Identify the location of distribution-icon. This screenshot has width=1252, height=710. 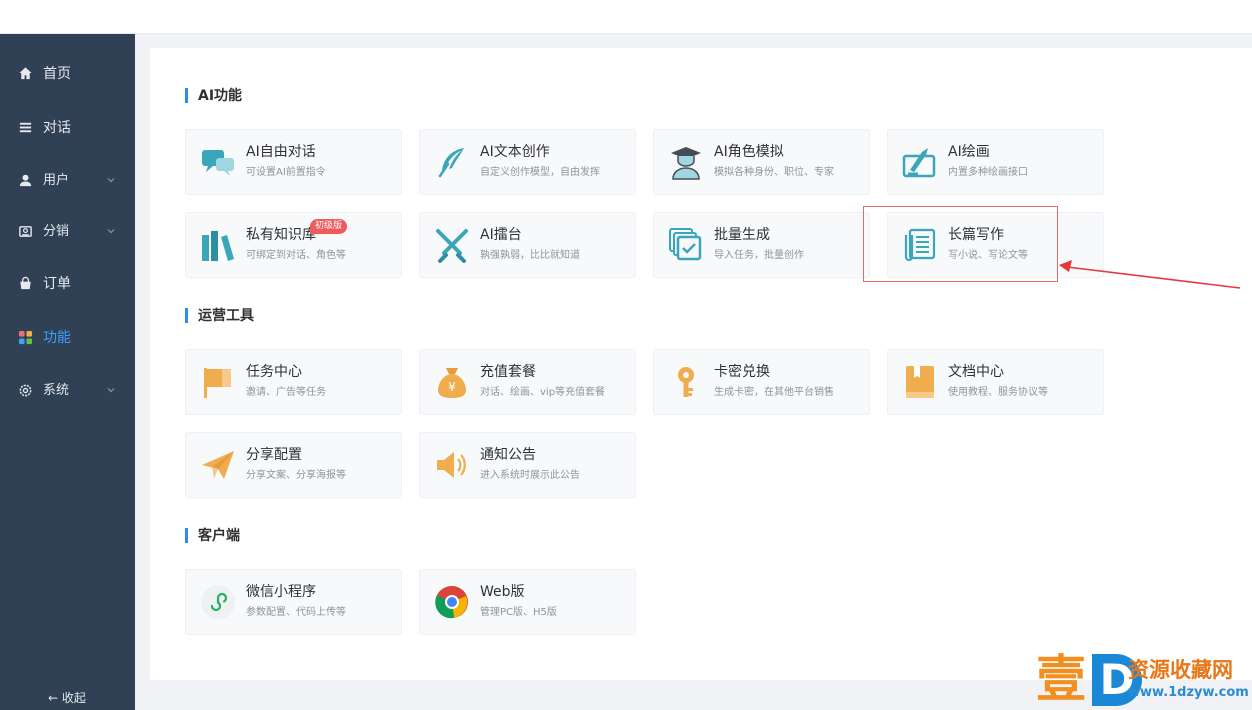
(25, 231).